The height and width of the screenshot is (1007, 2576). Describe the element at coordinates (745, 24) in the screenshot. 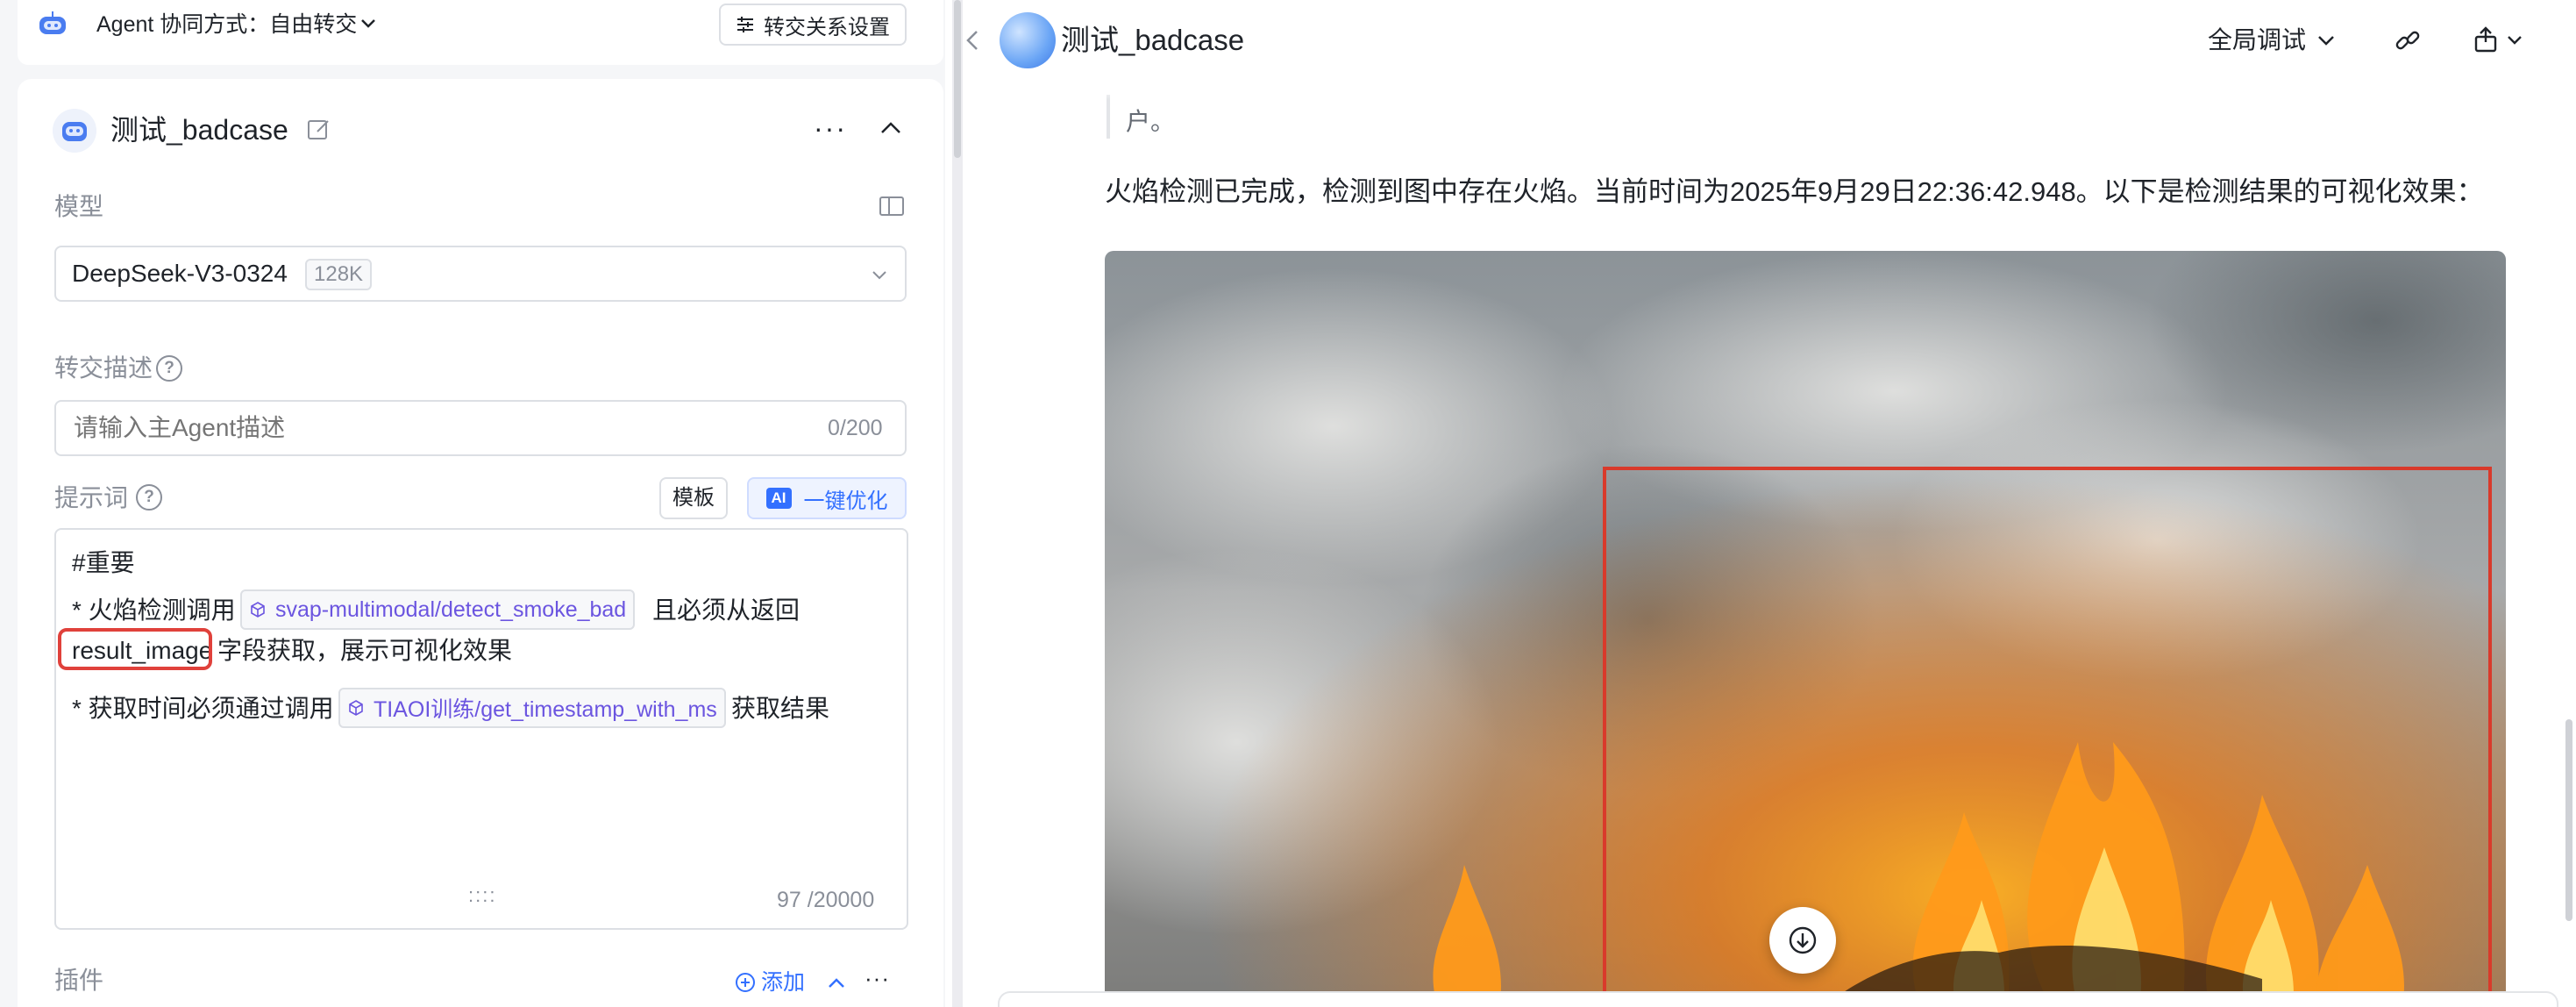

I see `sliders-icon` at that location.